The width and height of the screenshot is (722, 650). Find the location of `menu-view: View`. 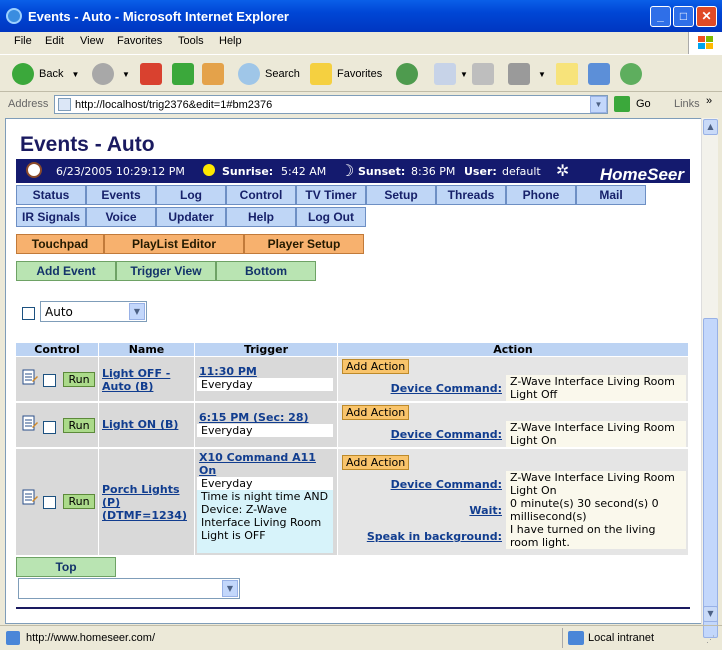

menu-view: View is located at coordinates (92, 41).